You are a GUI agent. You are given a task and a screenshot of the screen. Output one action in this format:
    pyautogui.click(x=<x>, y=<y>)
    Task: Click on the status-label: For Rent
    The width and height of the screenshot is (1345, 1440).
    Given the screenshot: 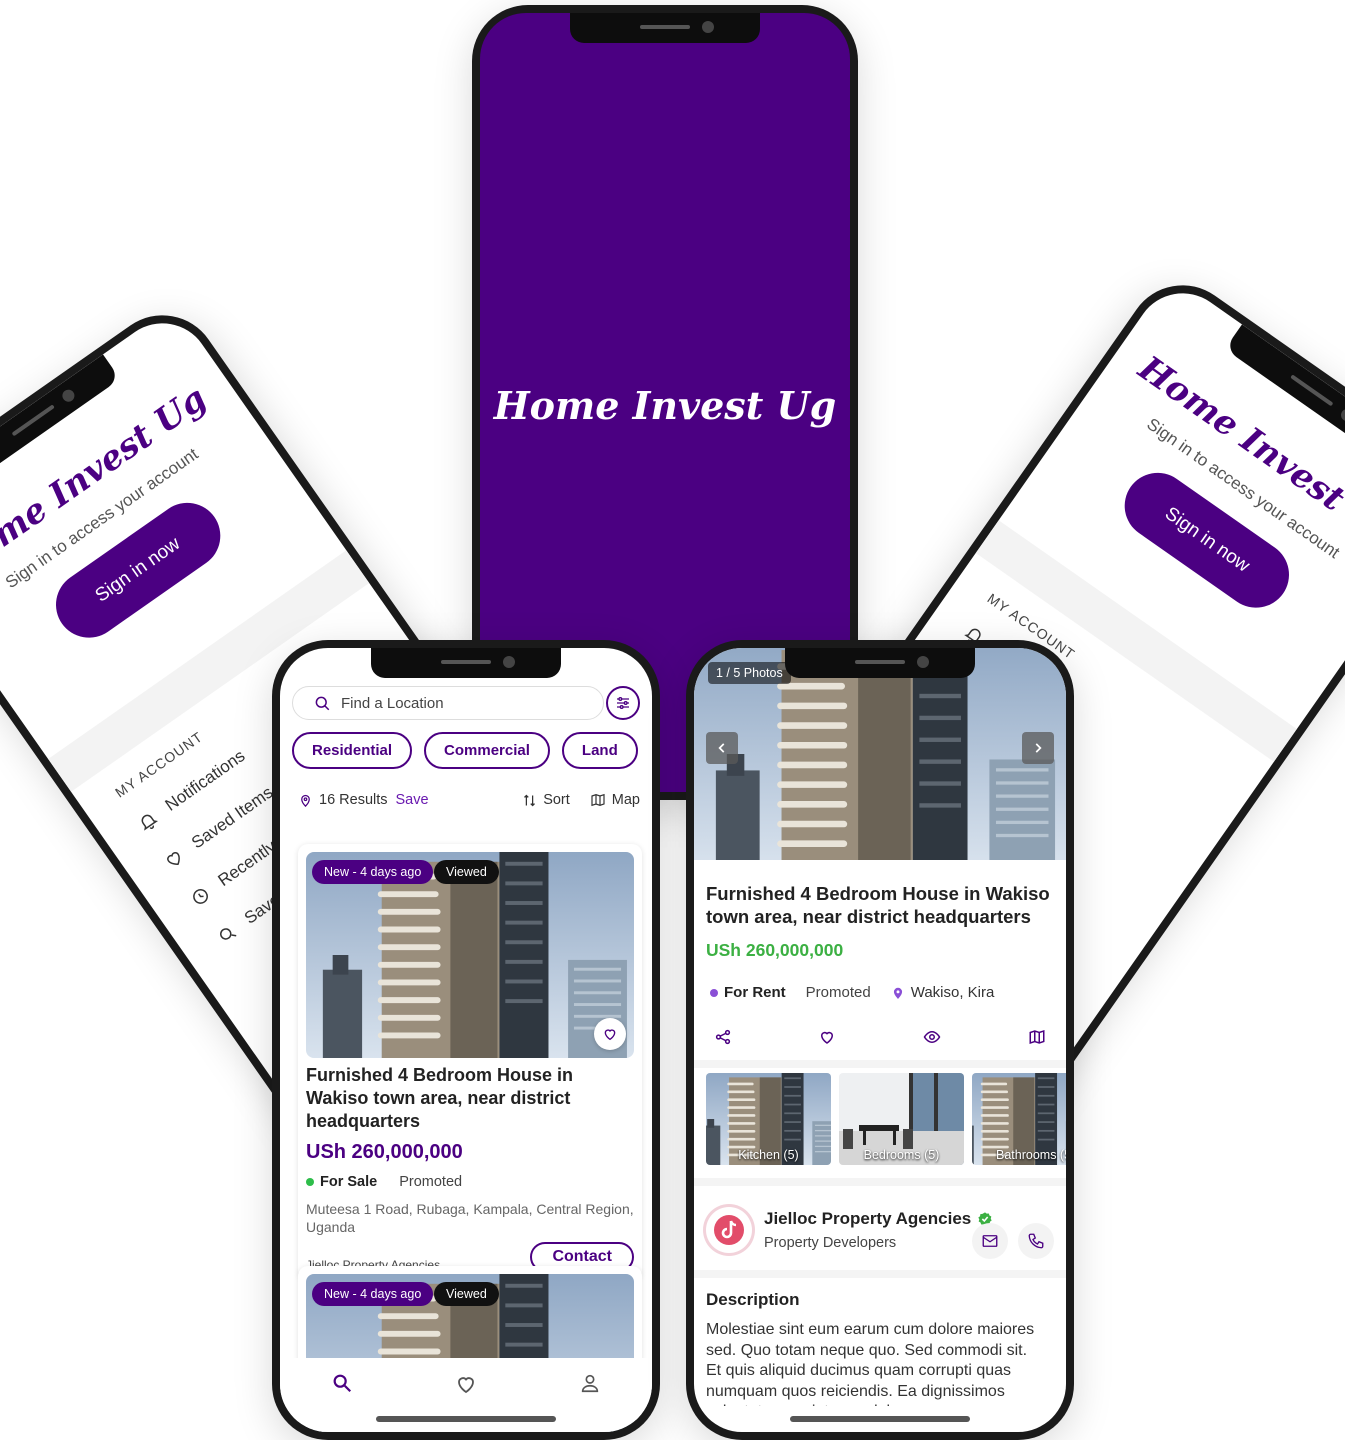 What is the action you would take?
    pyautogui.click(x=755, y=992)
    